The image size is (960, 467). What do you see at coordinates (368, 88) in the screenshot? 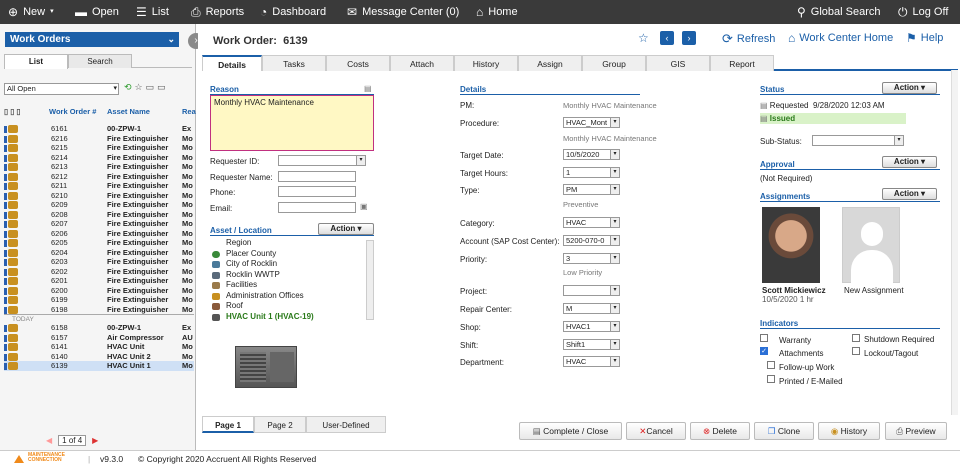
I see `notes-icon: ▤` at bounding box center [368, 88].